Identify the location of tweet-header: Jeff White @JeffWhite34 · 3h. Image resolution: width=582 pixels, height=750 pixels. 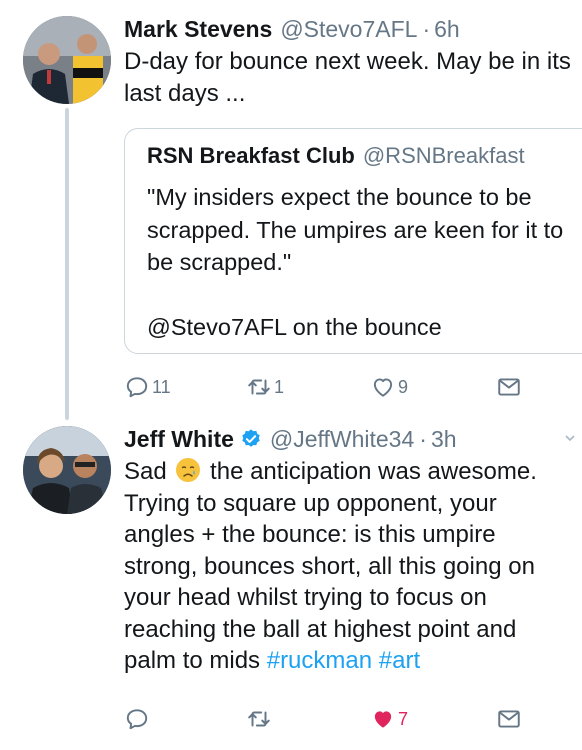
(353, 439).